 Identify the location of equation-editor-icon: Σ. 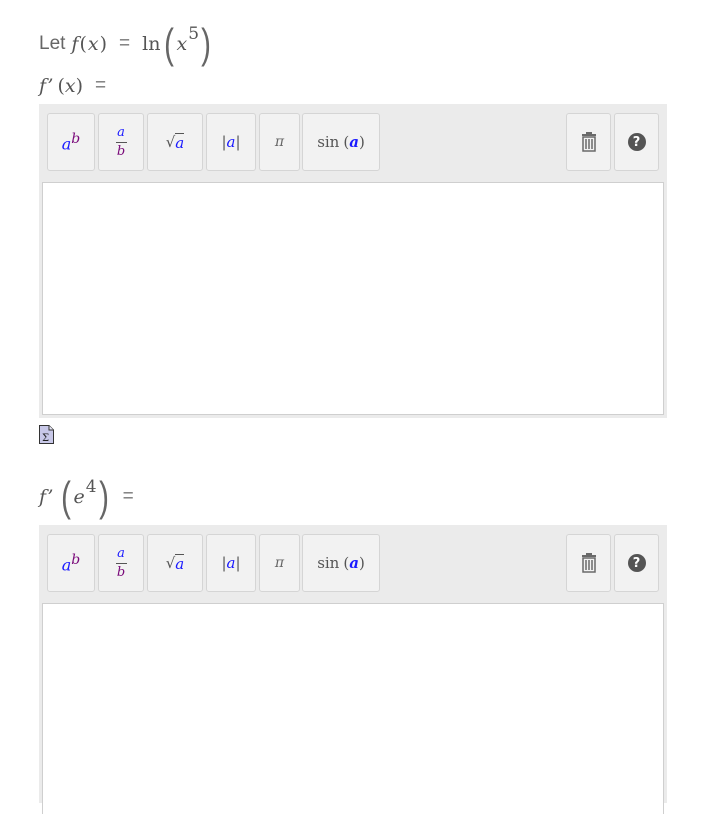
(46, 434).